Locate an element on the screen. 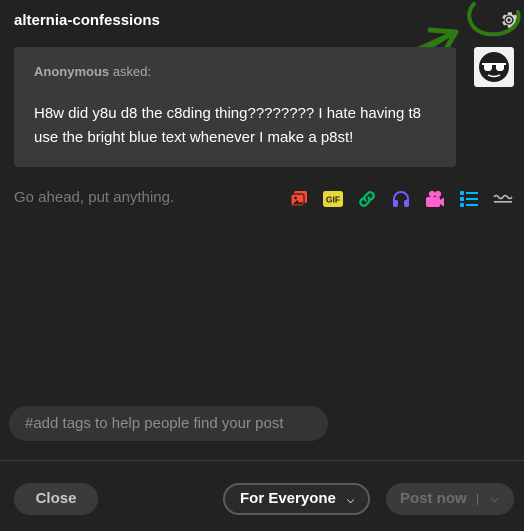 This screenshot has height=531, width=524. button-separator is located at coordinates (477, 499).